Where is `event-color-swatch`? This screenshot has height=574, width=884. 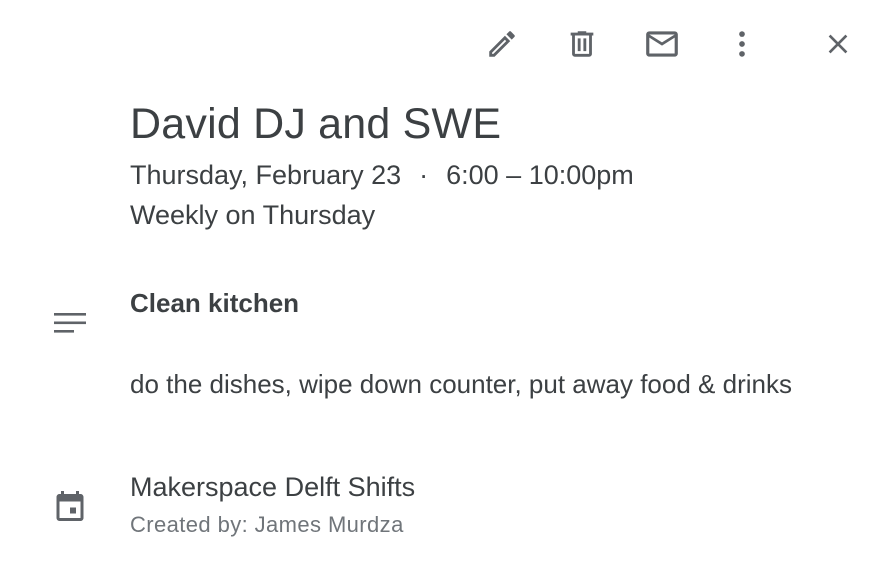
event-color-swatch is located at coordinates (70, 120).